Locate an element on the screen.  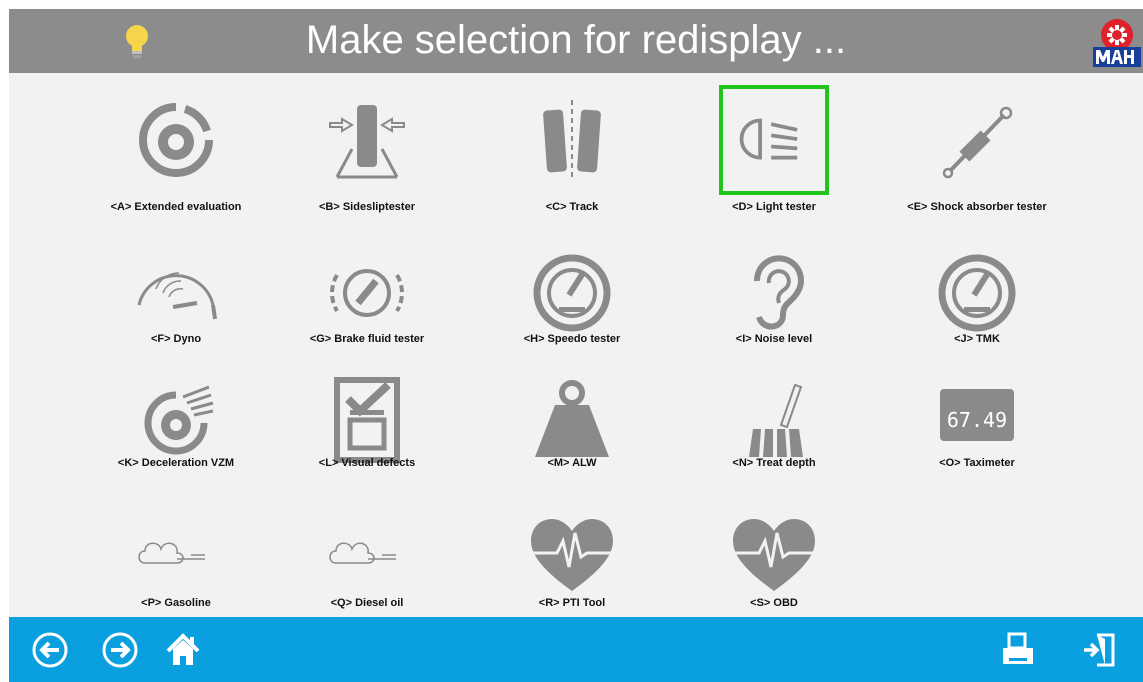
tile-label: <R> PTI Tool is located at coordinates (572, 603).